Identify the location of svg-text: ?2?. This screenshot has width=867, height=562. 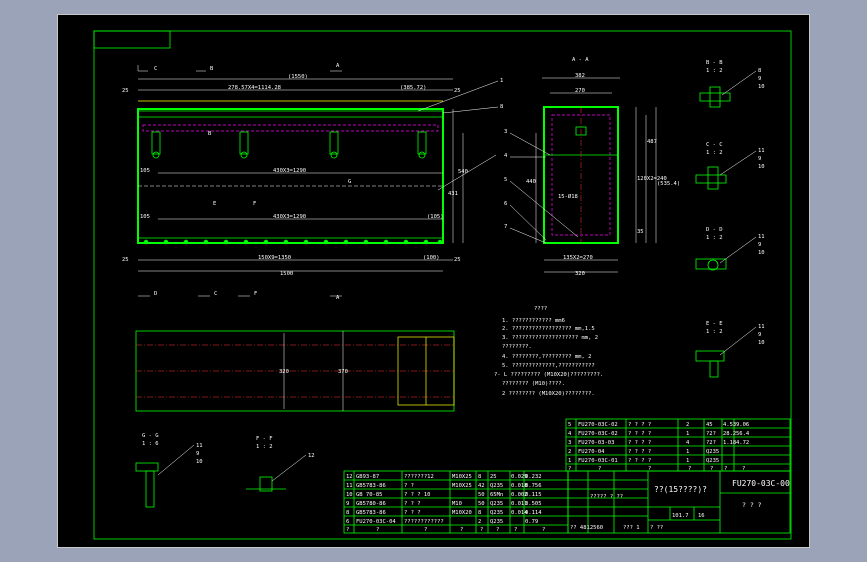
(711, 443).